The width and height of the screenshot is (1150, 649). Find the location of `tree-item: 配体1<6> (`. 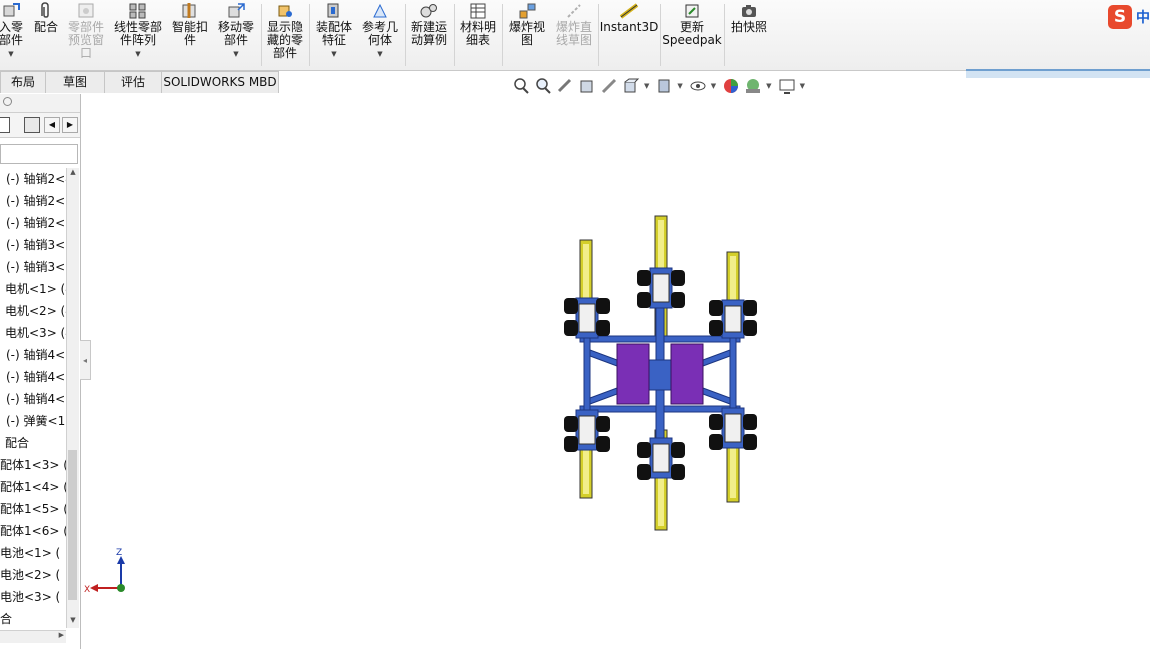

tree-item: 配体1<6> ( is located at coordinates (33, 531).